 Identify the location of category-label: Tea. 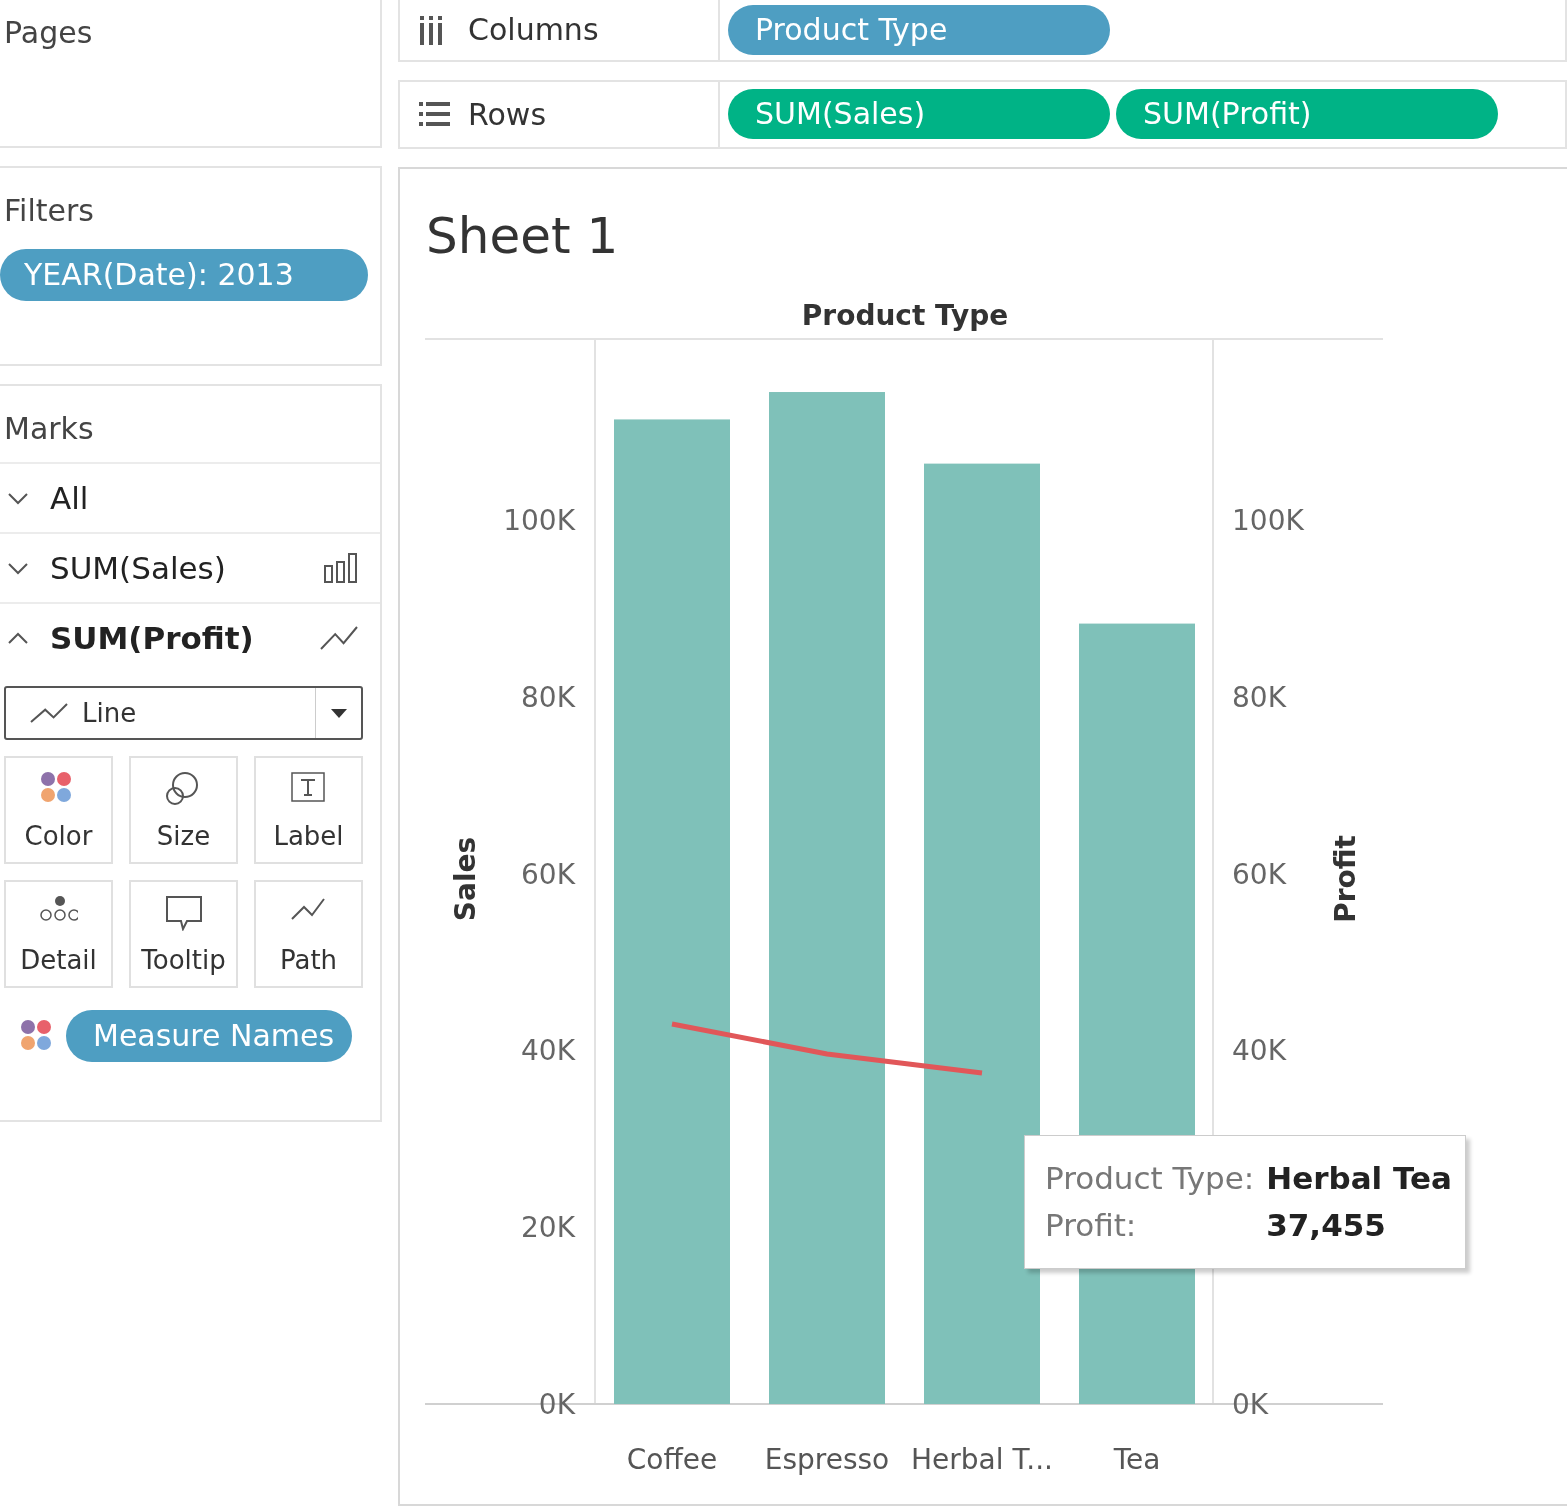
(1137, 1459).